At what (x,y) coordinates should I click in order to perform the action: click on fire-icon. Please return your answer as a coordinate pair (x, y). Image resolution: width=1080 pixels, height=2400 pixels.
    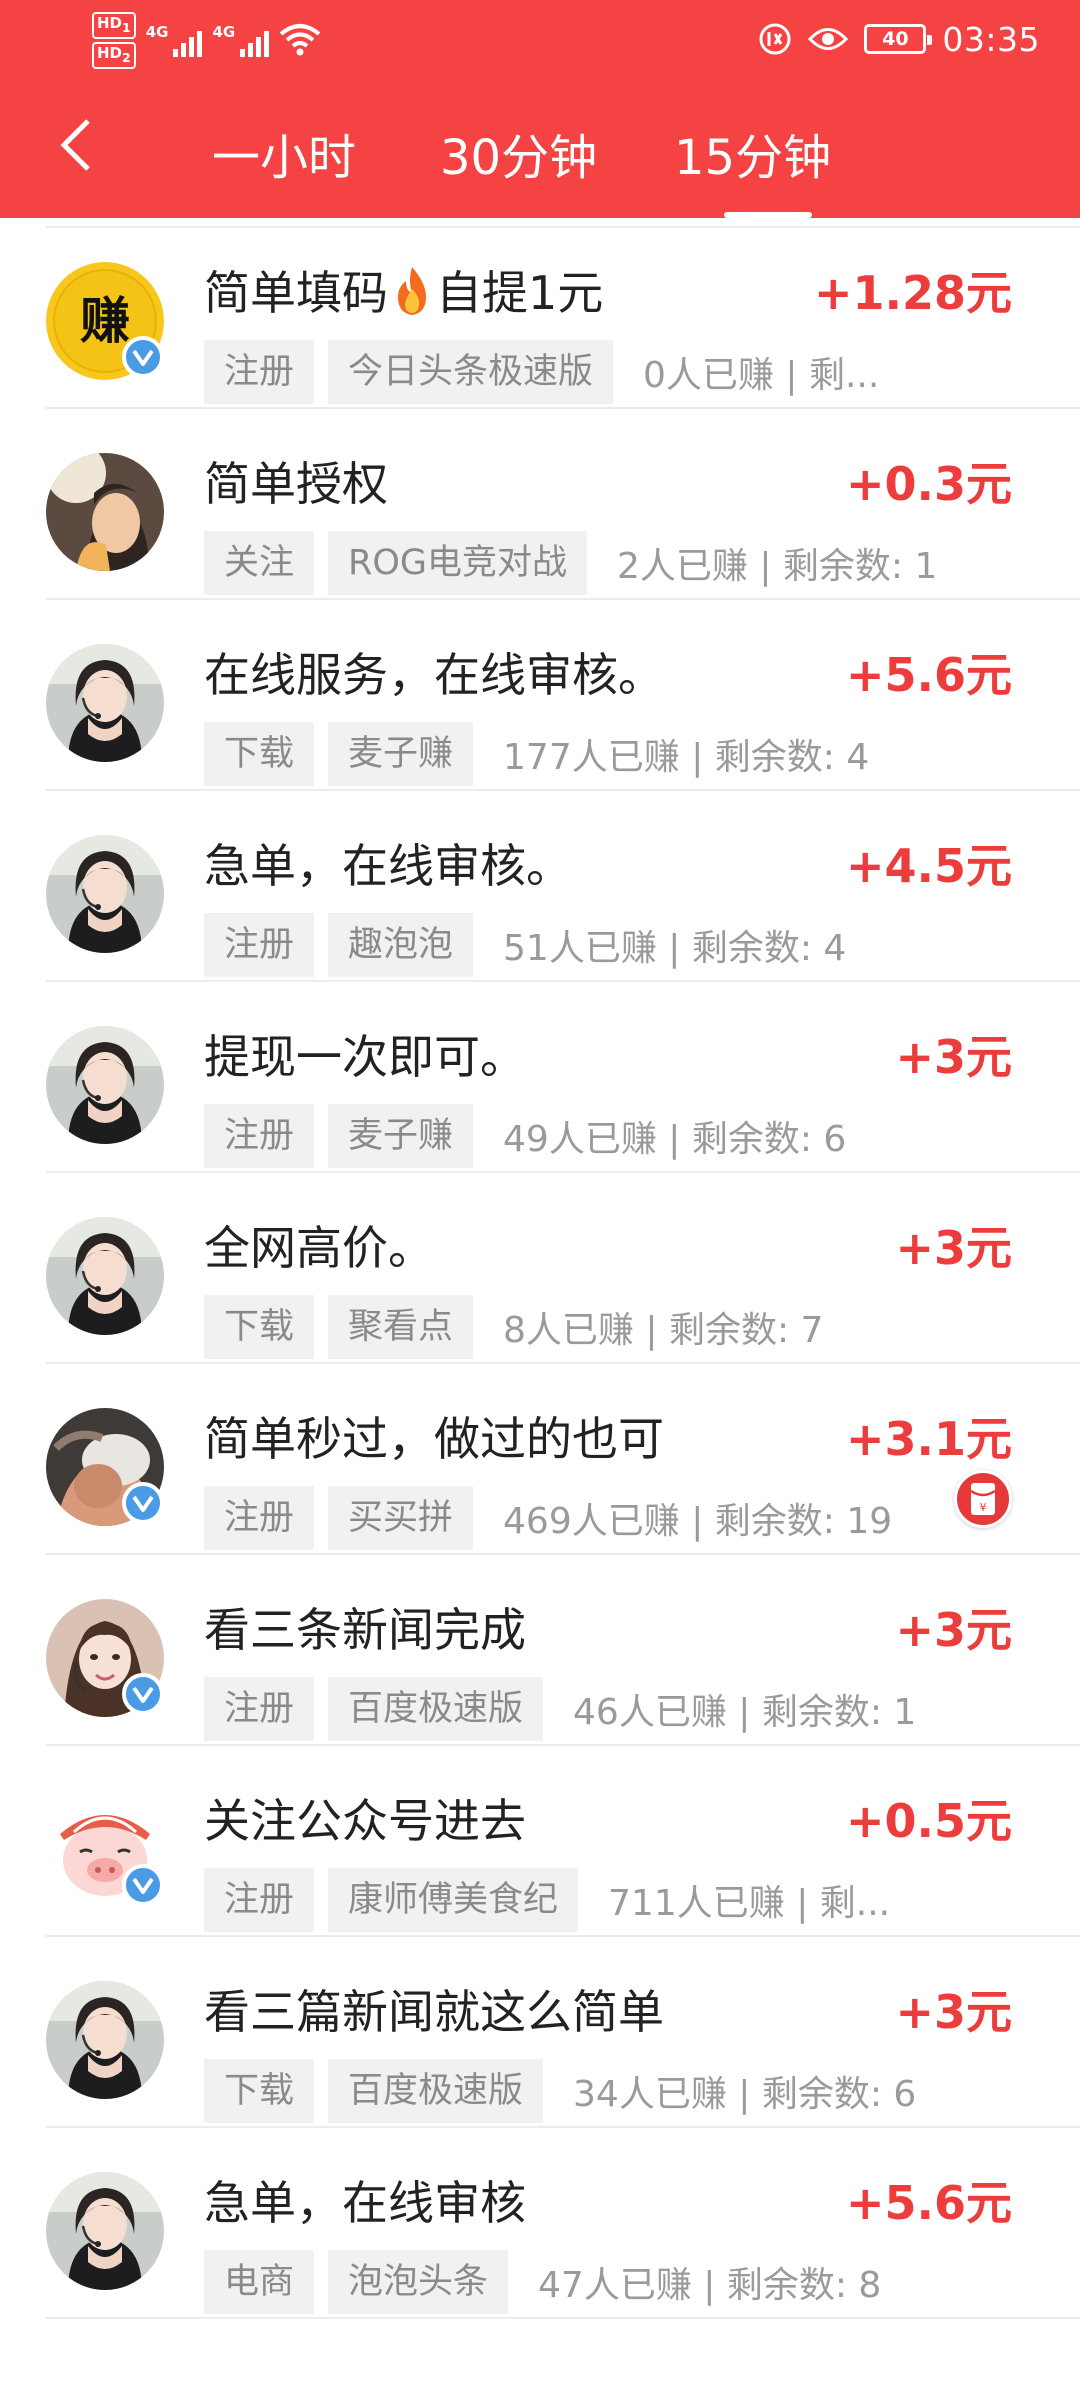
    Looking at the image, I should click on (412, 291).